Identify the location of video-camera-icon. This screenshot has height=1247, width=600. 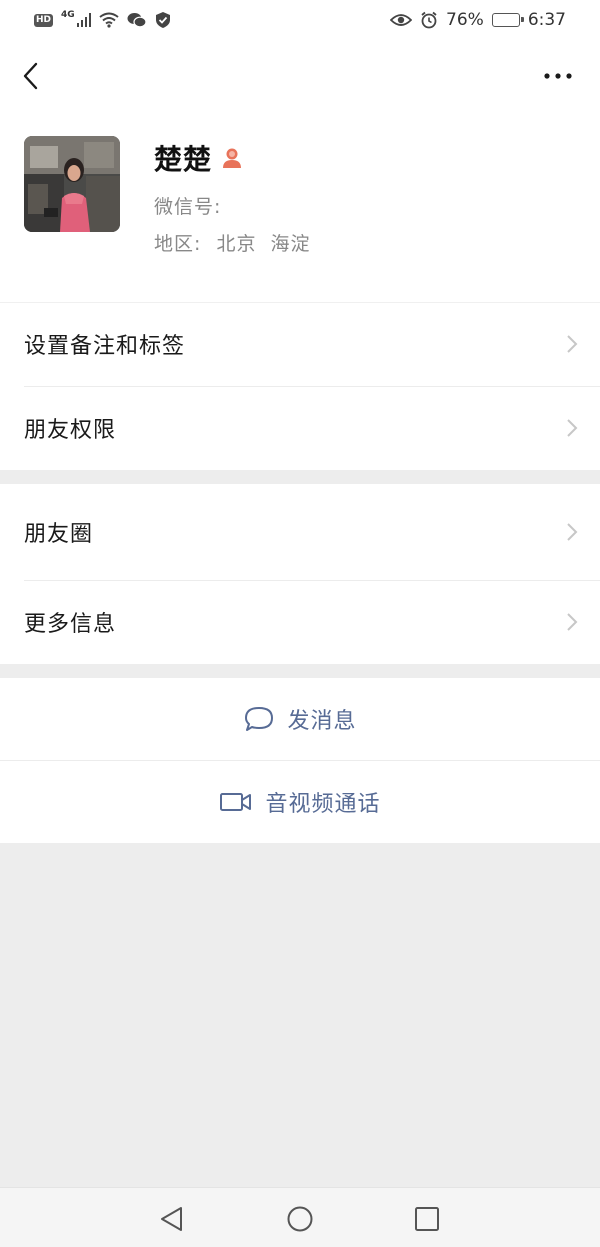
(236, 802).